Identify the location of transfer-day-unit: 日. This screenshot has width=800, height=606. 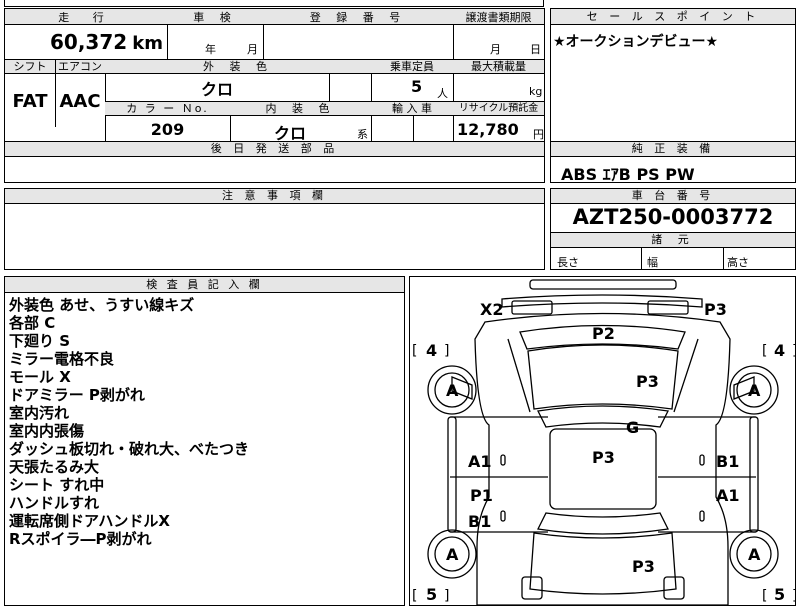
(535, 49).